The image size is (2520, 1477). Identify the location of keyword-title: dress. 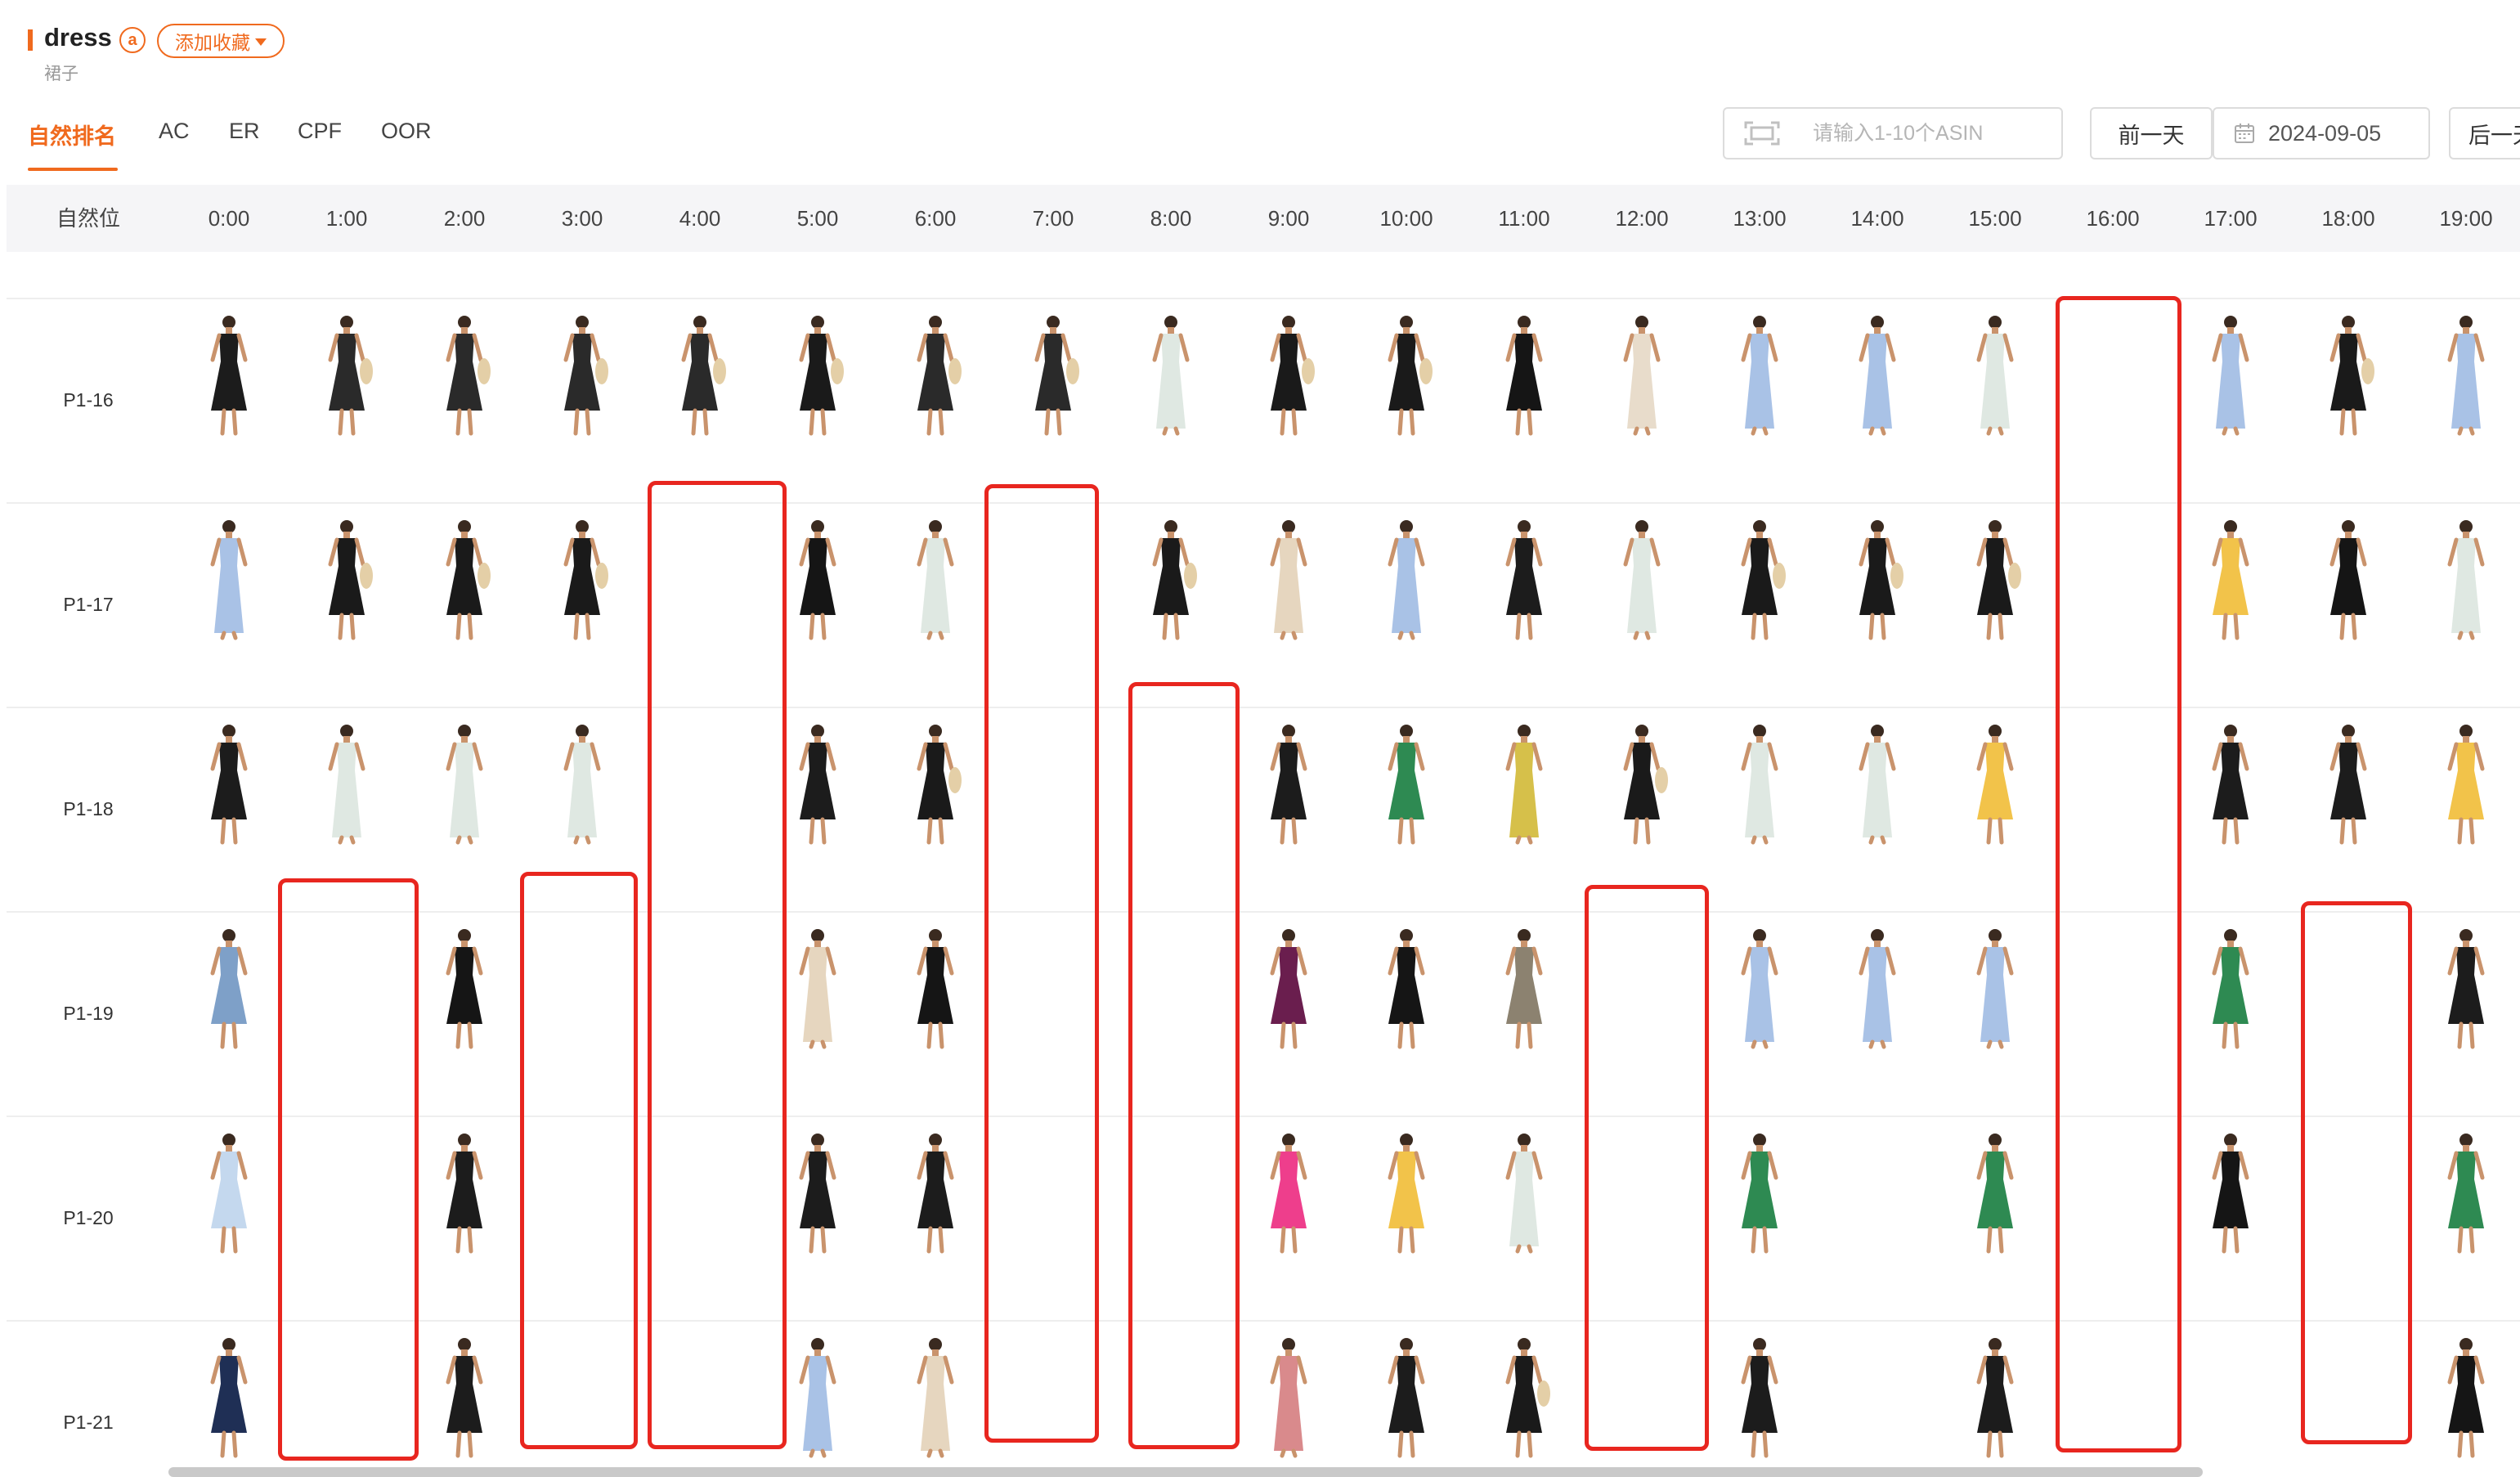
(78, 37).